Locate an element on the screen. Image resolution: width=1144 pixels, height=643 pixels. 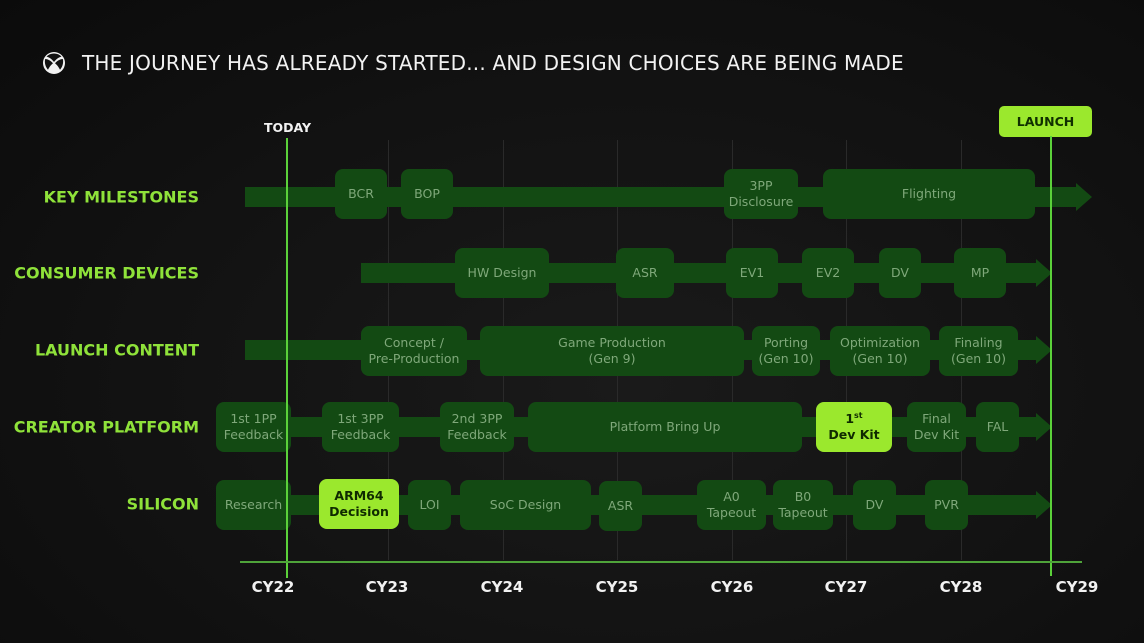
milestone-box: A0 Tapeout is located at coordinates (731, 505).